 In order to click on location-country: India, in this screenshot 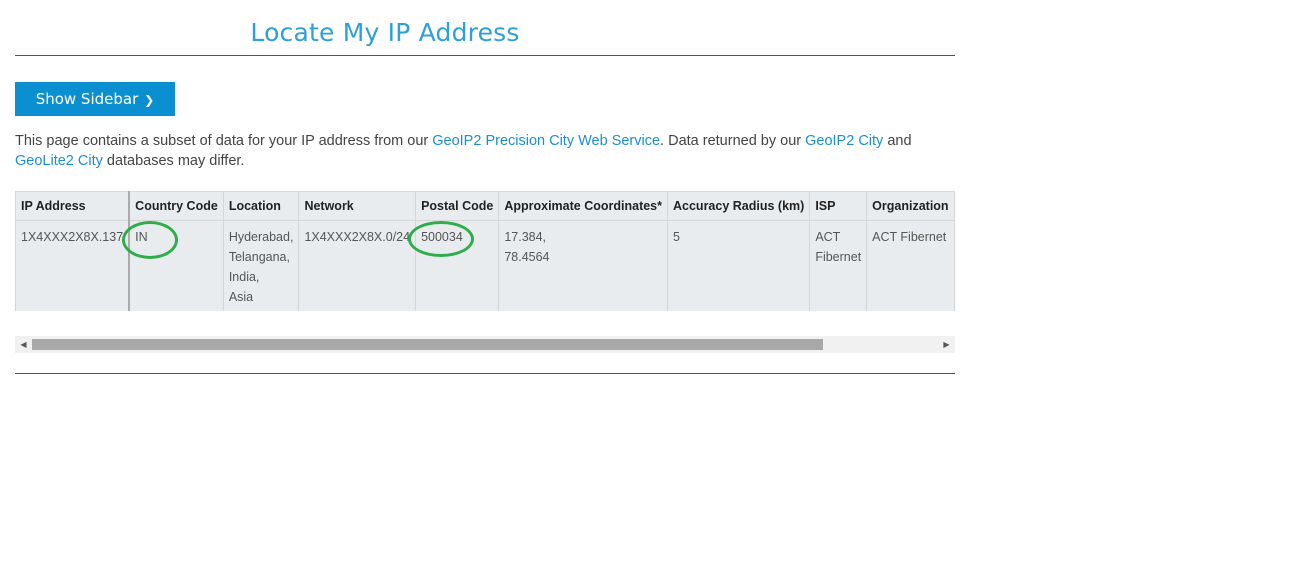, I will do `click(244, 277)`.